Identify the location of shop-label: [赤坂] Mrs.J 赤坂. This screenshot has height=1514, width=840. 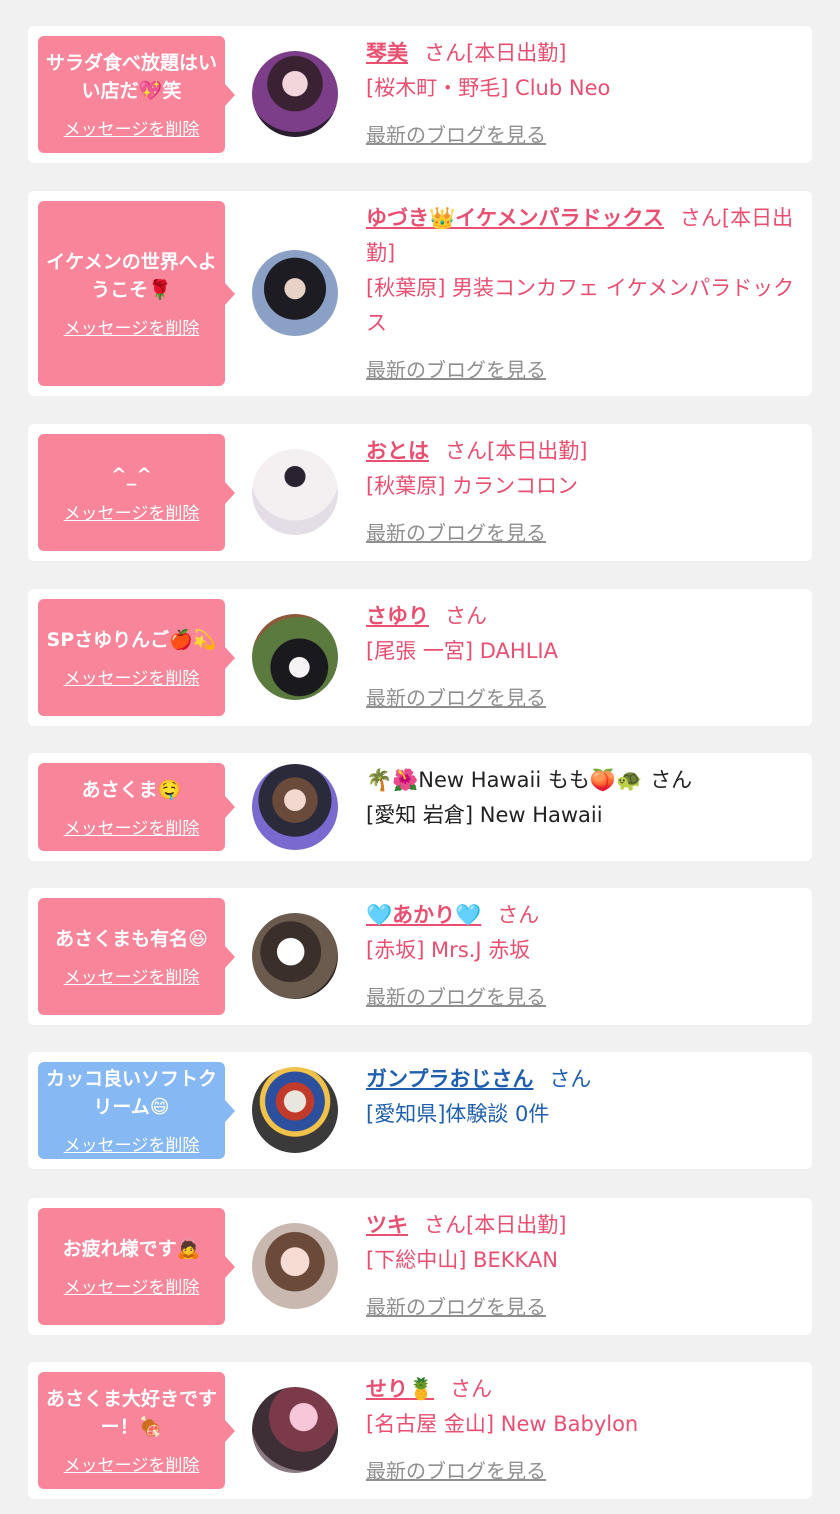
(448, 950).